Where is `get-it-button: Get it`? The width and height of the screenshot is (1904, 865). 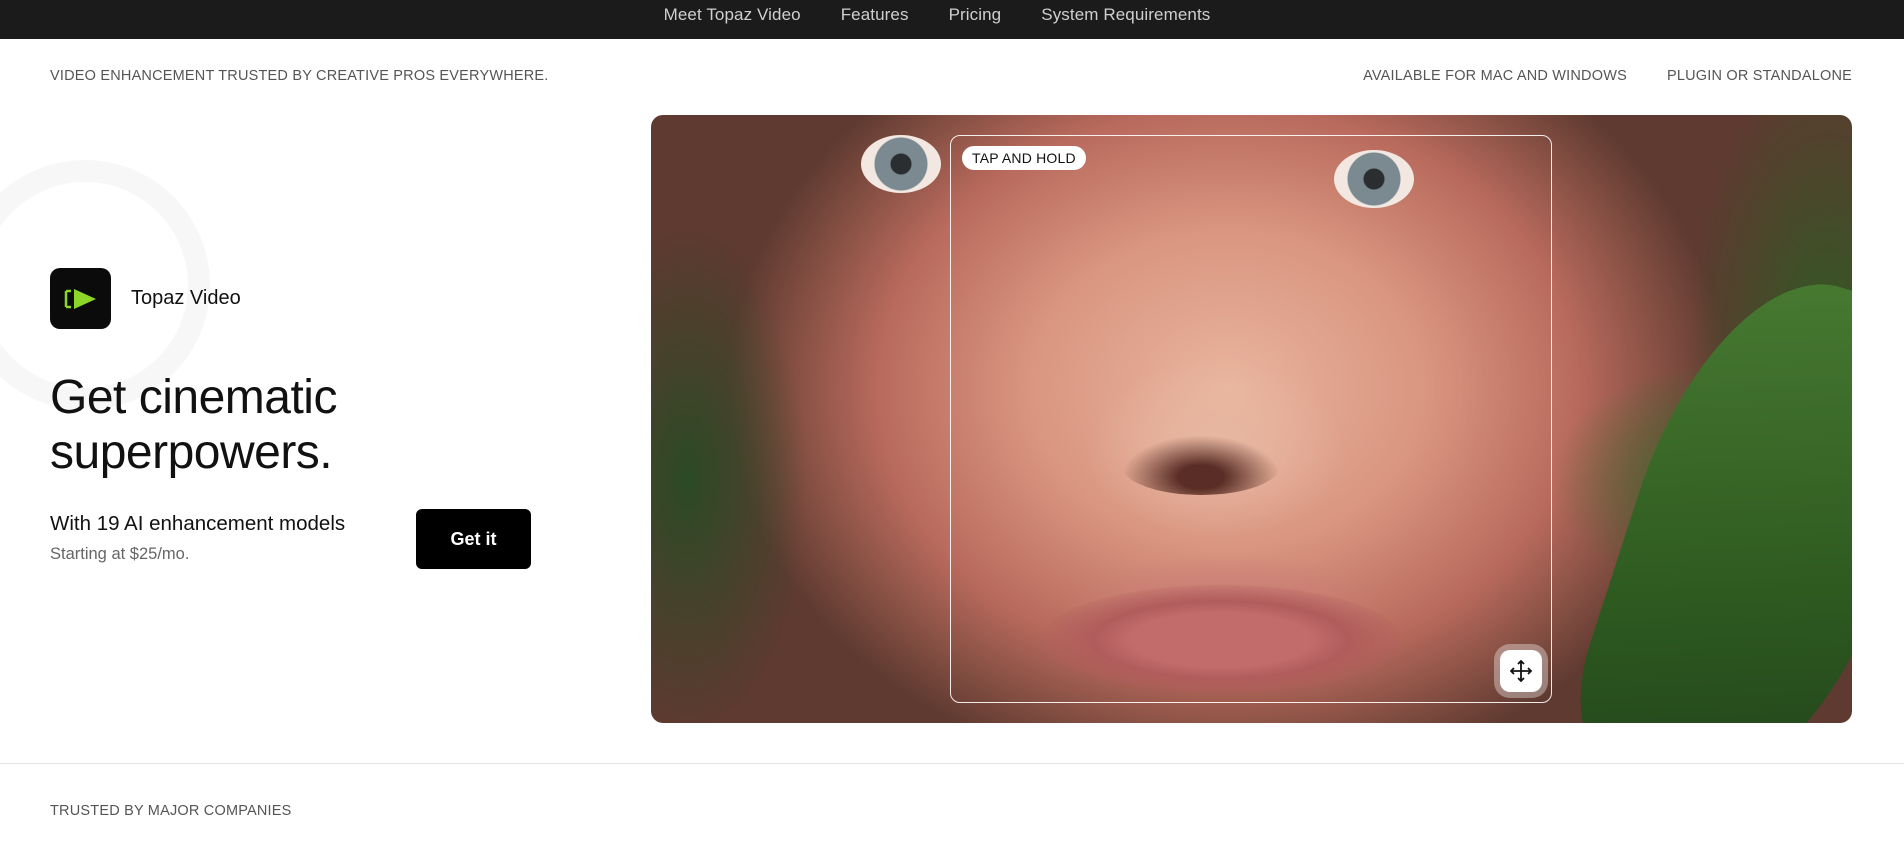
get-it-button: Get it is located at coordinates (473, 539).